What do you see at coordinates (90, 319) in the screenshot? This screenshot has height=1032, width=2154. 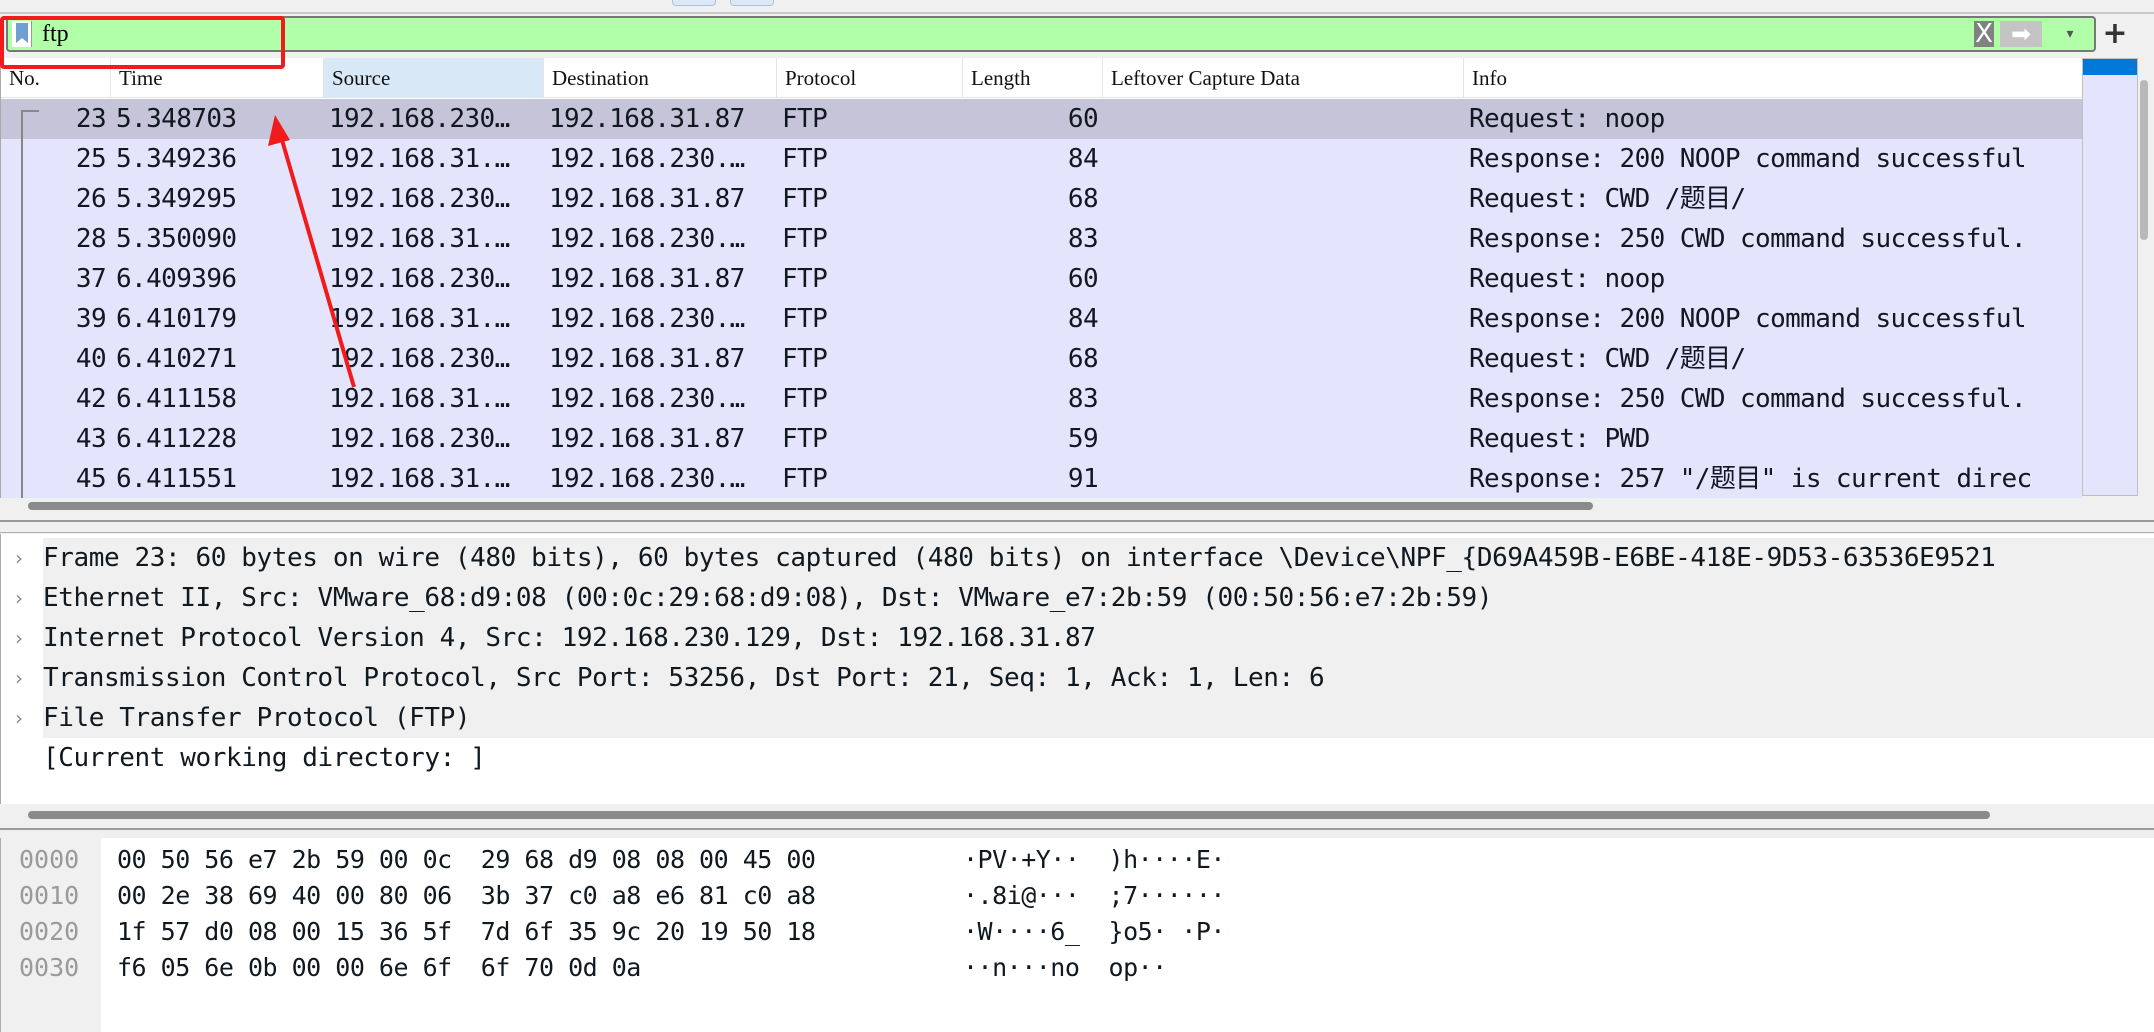 I see `cell-no: 39` at bounding box center [90, 319].